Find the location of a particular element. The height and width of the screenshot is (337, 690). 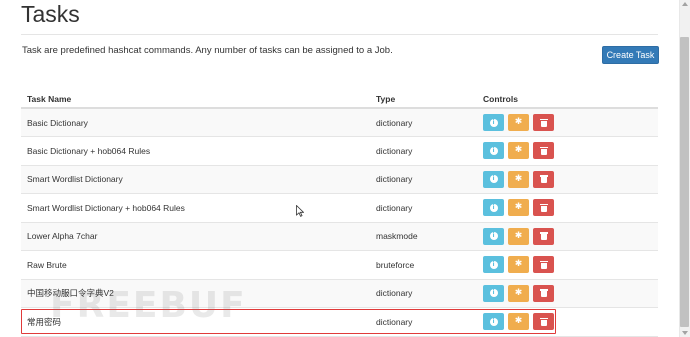

task-name: Smart Wordlist Dictionary + hob064 Rules is located at coordinates (195, 208).